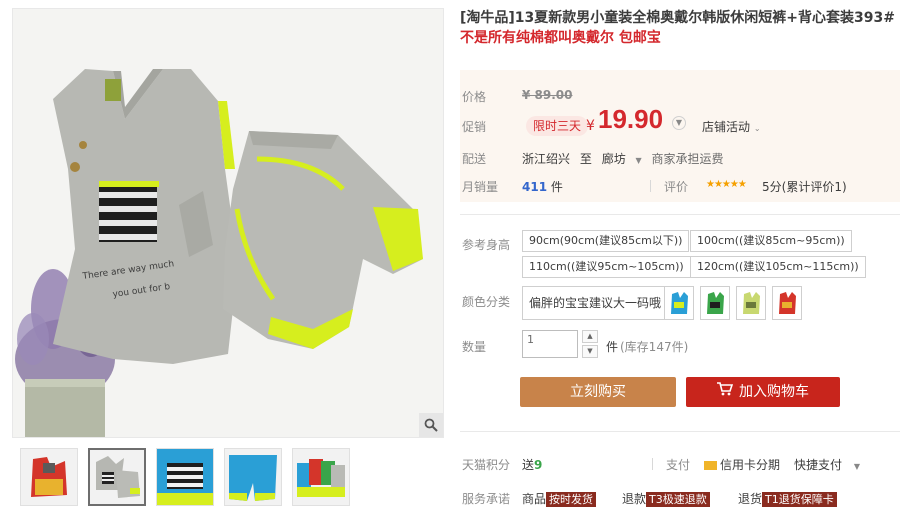  Describe the element at coordinates (612, 347) in the screenshot. I see `quantity-unit: 件` at that location.